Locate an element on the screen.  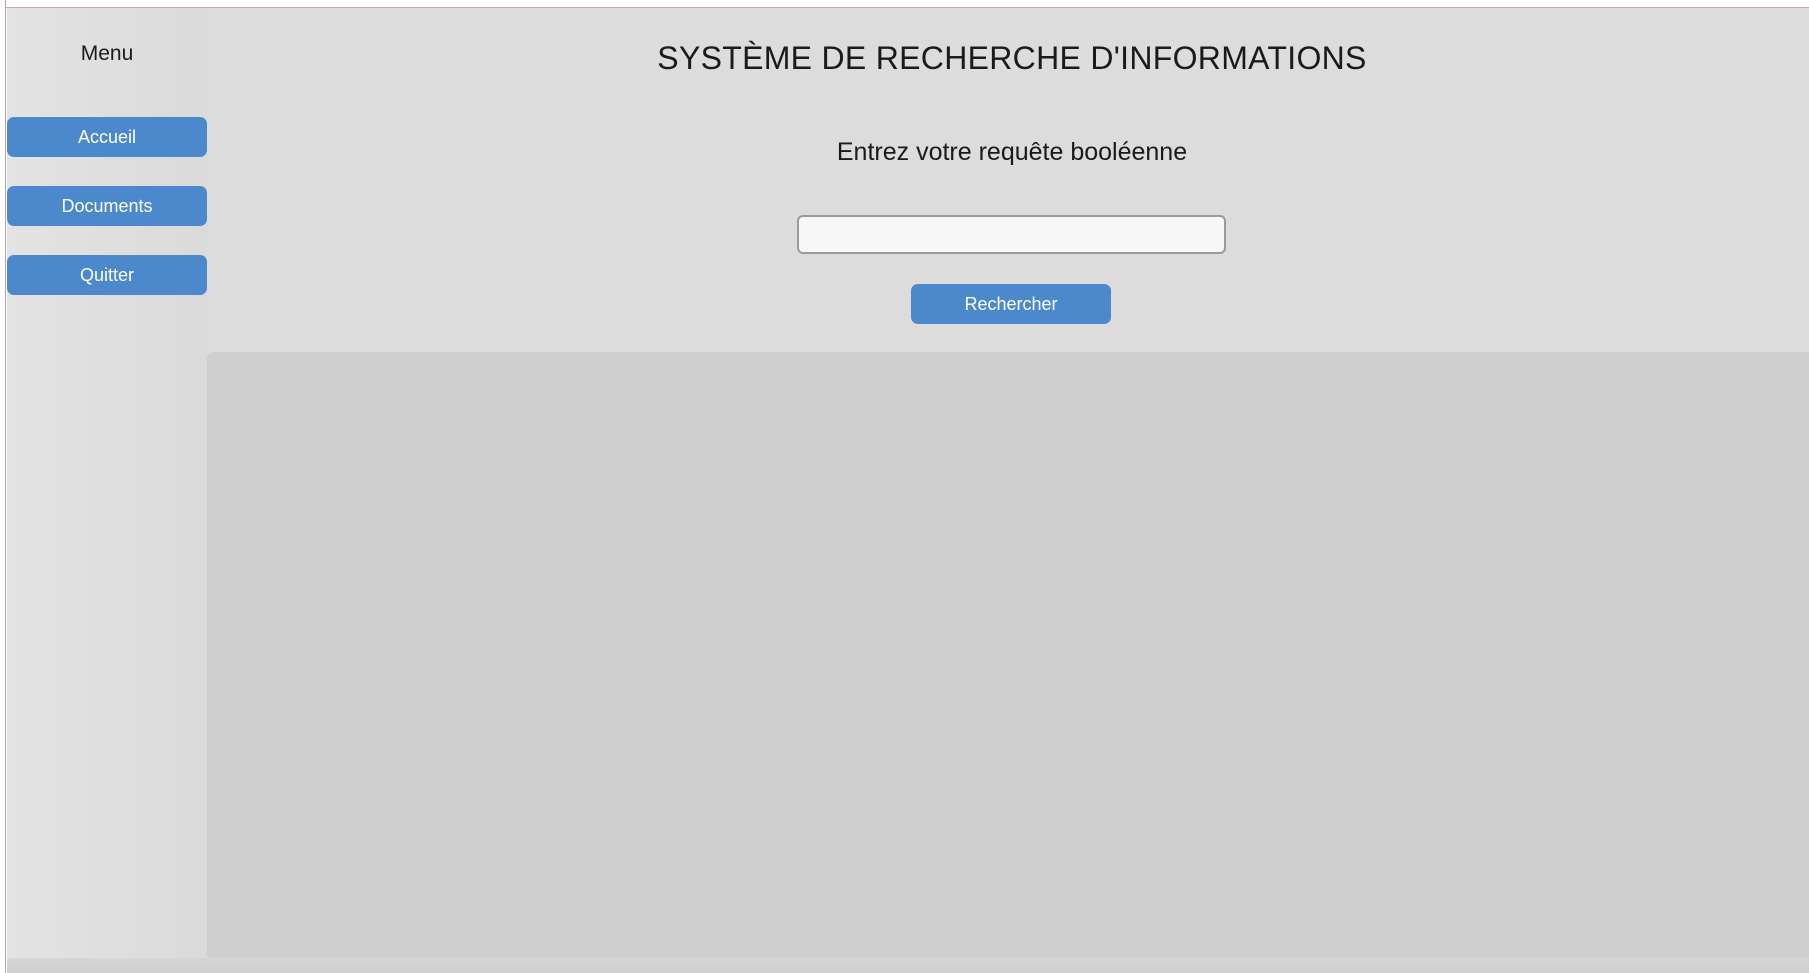
window-bottom-edge is located at coordinates (908, 965).